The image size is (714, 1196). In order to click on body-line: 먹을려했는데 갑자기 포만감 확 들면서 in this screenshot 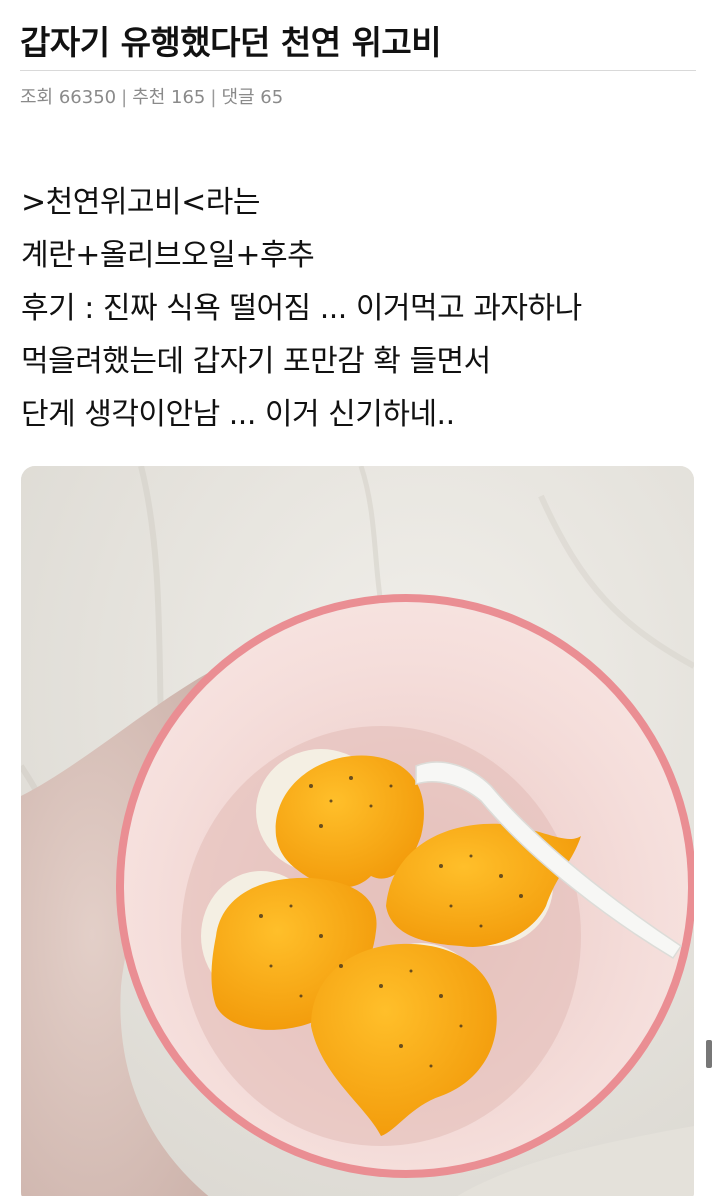, I will do `click(256, 361)`.